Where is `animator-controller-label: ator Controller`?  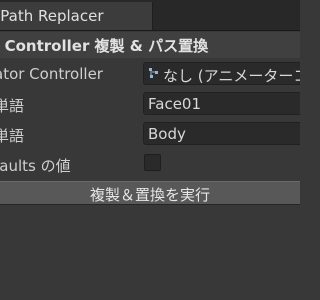
animator-controller-label: ator Controller is located at coordinates (51, 74).